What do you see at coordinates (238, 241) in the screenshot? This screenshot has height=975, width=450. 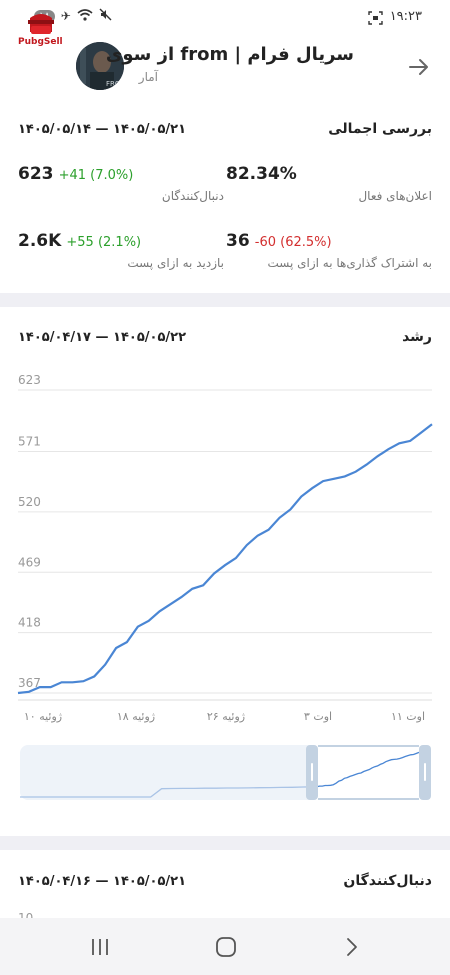 I see `metric-shares-value: 36` at bounding box center [238, 241].